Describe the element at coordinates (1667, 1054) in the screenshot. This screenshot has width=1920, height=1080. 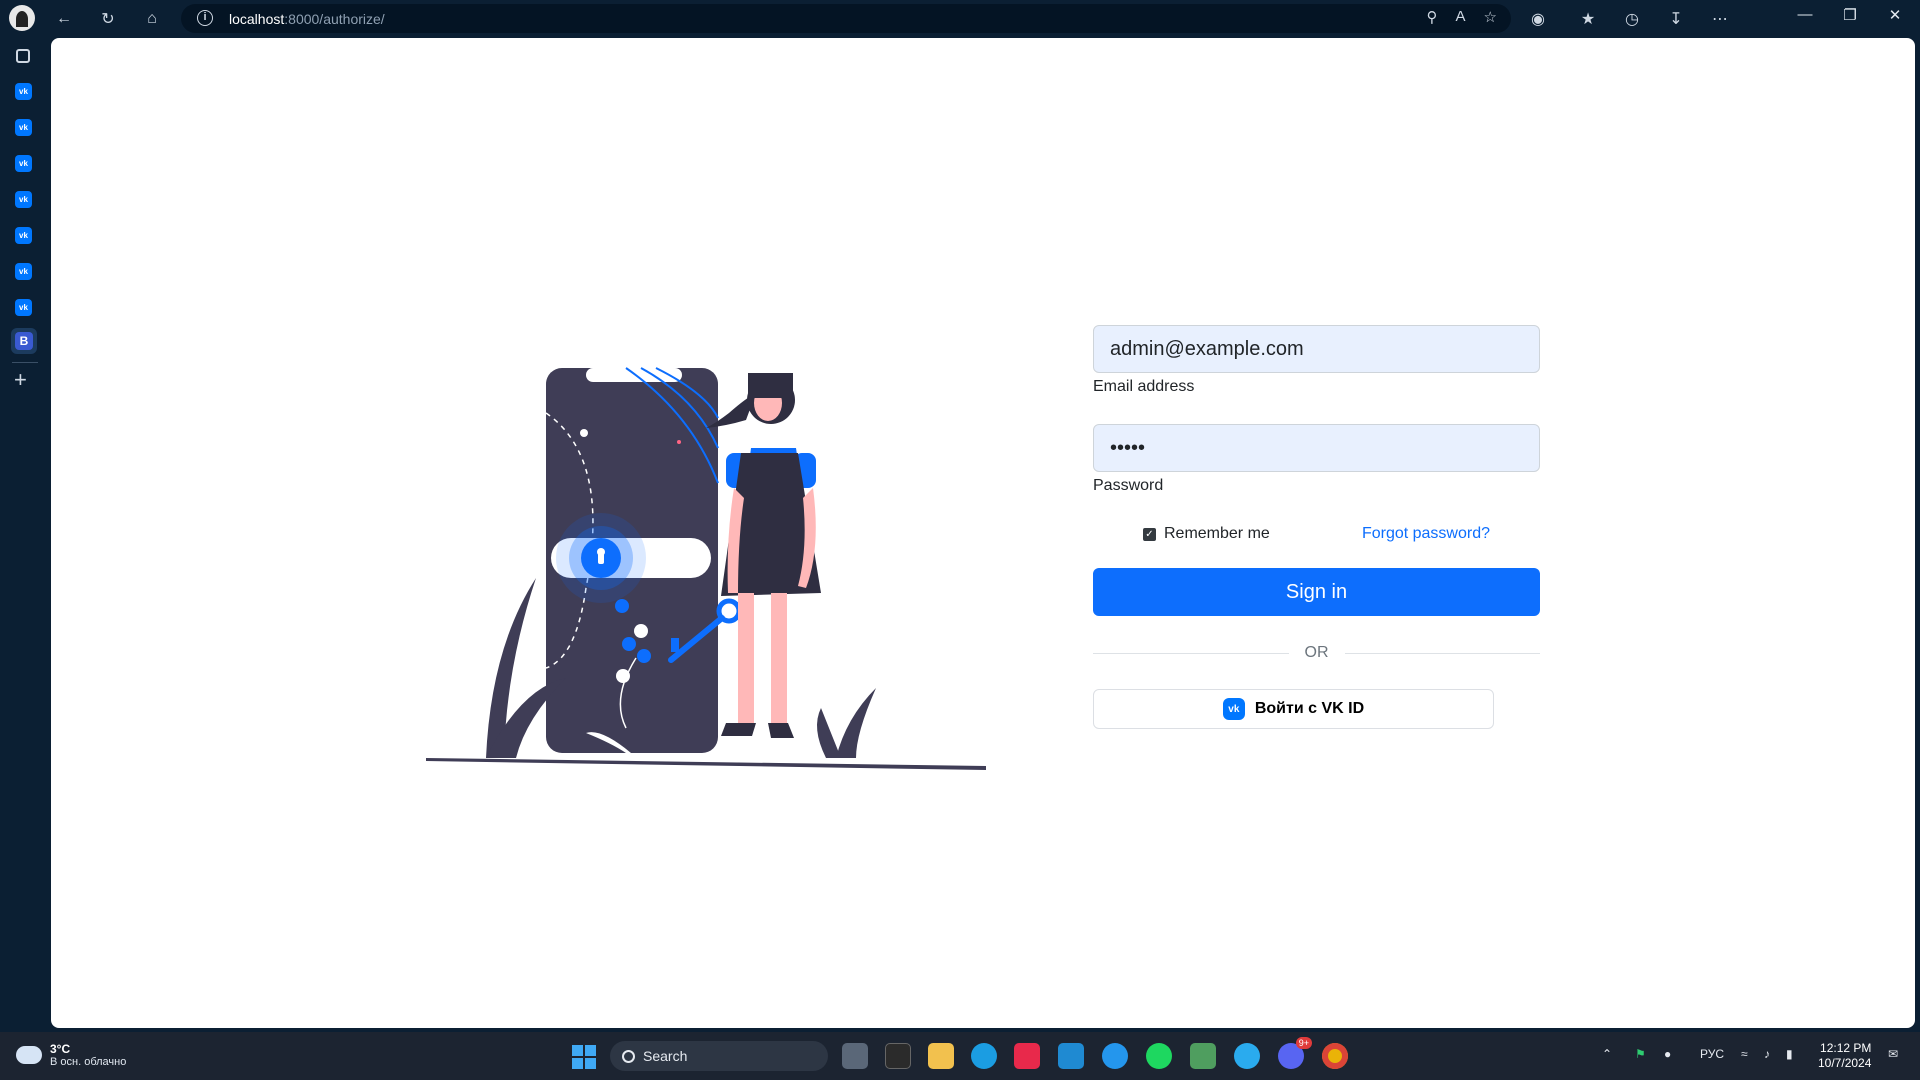
I see `mic-icon: ●` at that location.